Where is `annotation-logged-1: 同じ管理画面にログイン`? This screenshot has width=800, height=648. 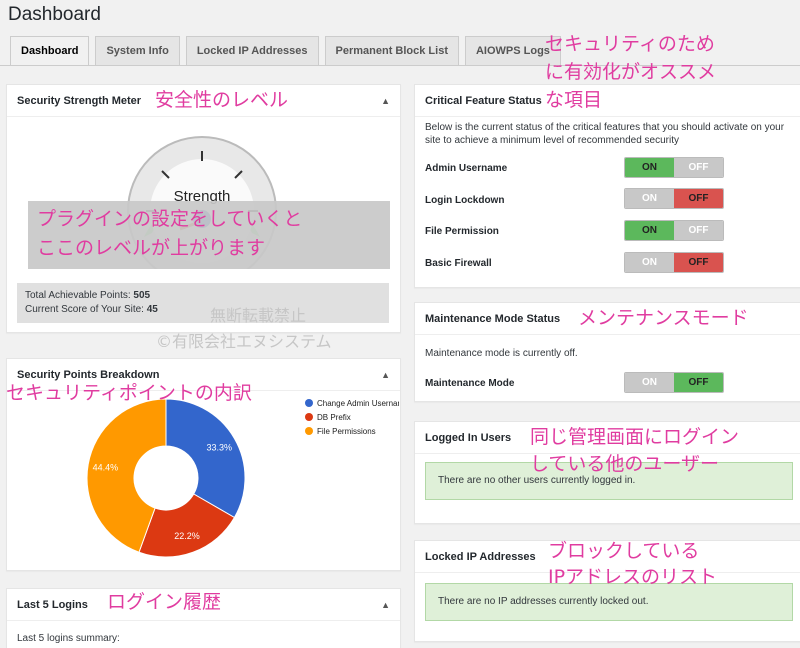
annotation-logged-1: 同じ管理画面にログイン is located at coordinates (635, 437).